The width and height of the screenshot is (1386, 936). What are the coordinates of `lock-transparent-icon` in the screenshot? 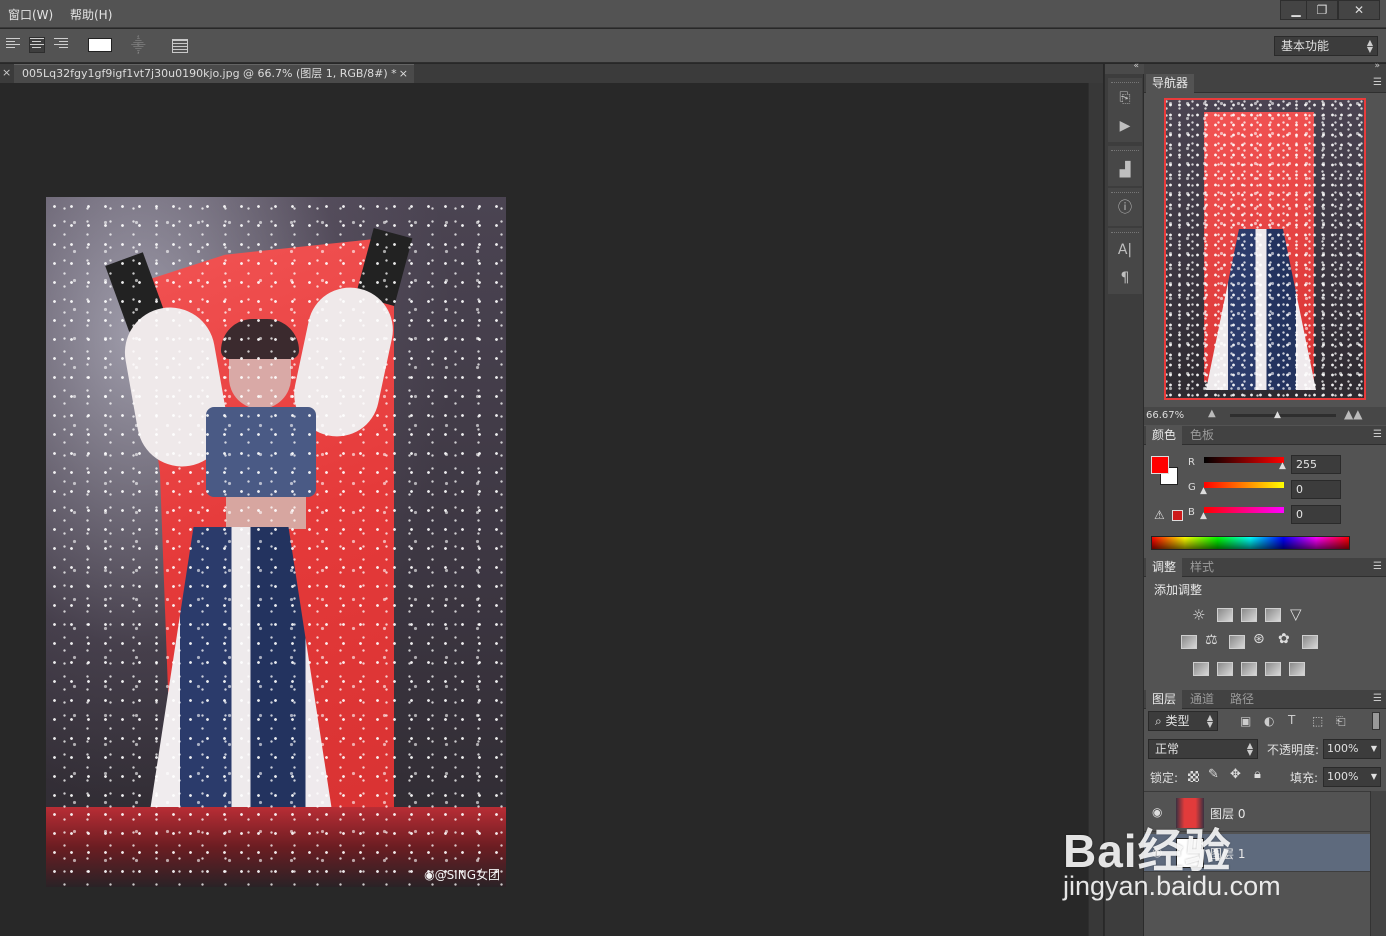 It's located at (1193, 776).